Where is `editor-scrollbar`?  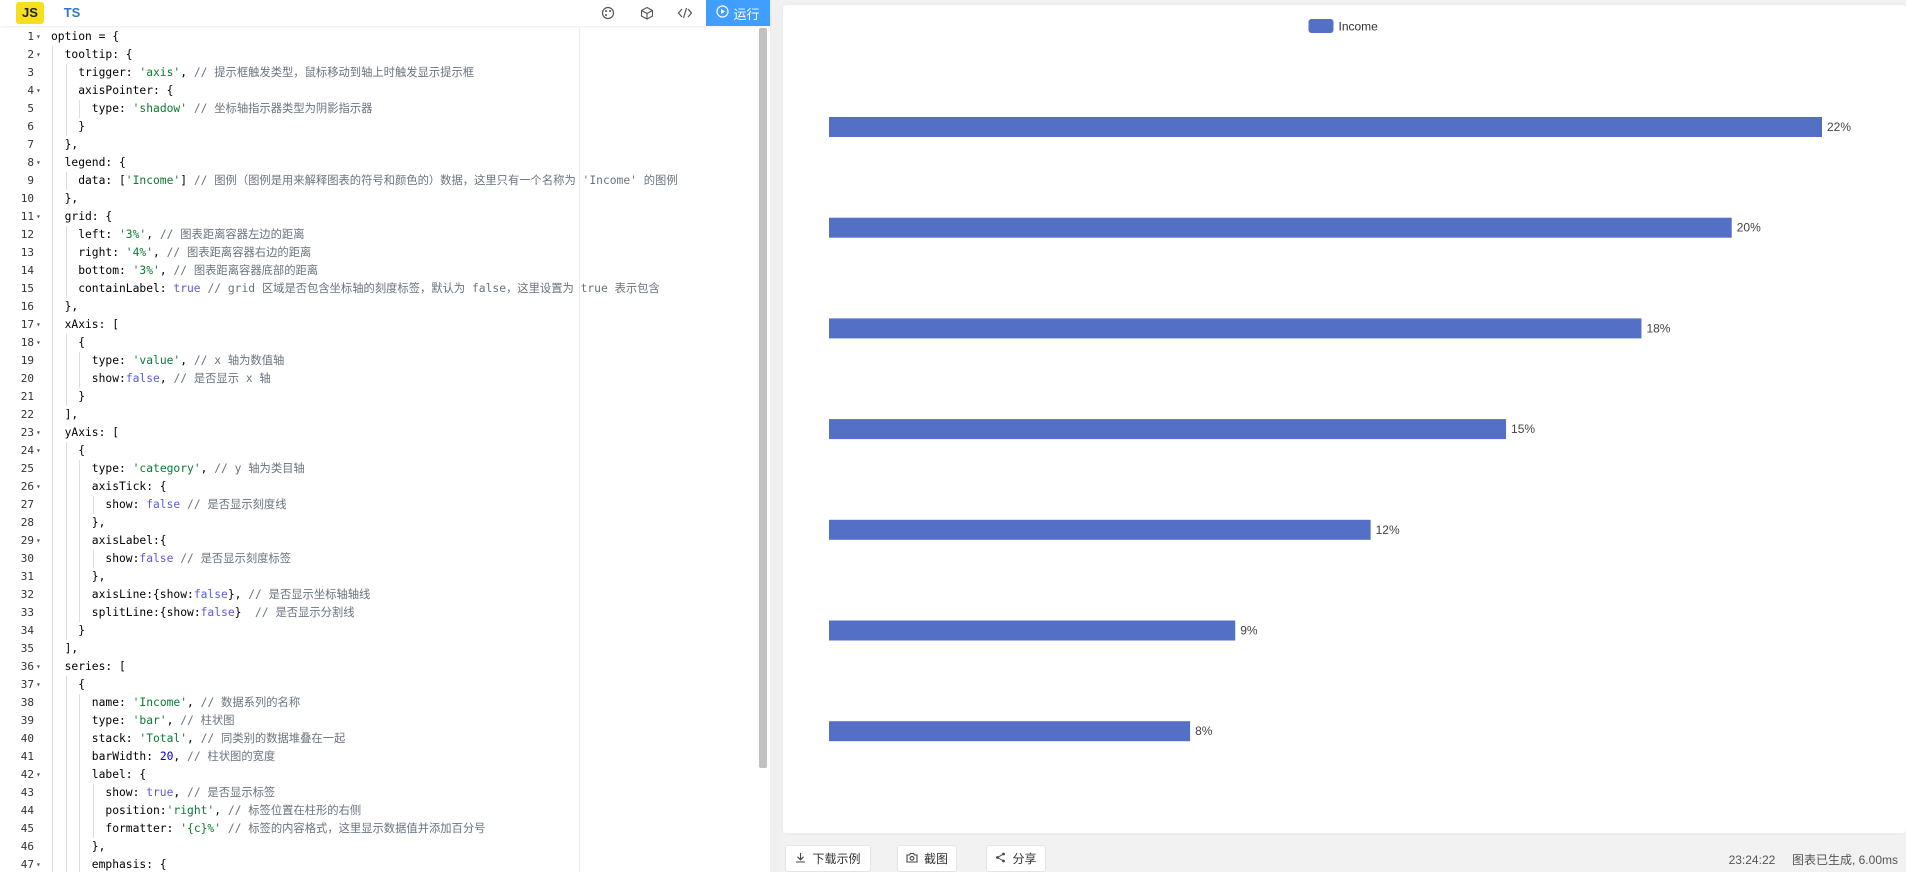
editor-scrollbar is located at coordinates (763, 398).